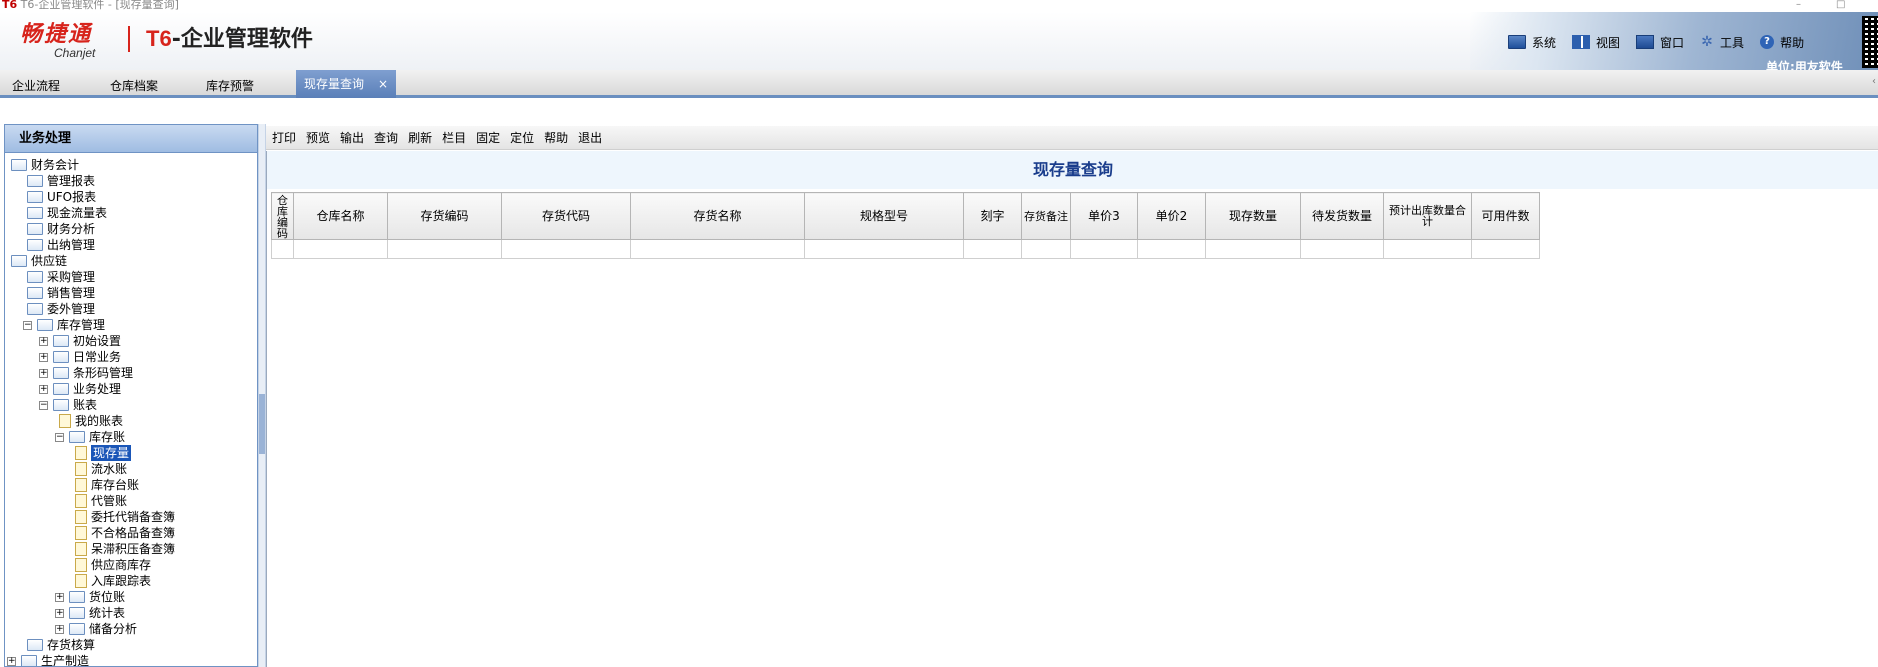 The height and width of the screenshot is (667, 1878). What do you see at coordinates (134, 86) in the screenshot?
I see `tab-warehouse-archive: 仓库档案` at bounding box center [134, 86].